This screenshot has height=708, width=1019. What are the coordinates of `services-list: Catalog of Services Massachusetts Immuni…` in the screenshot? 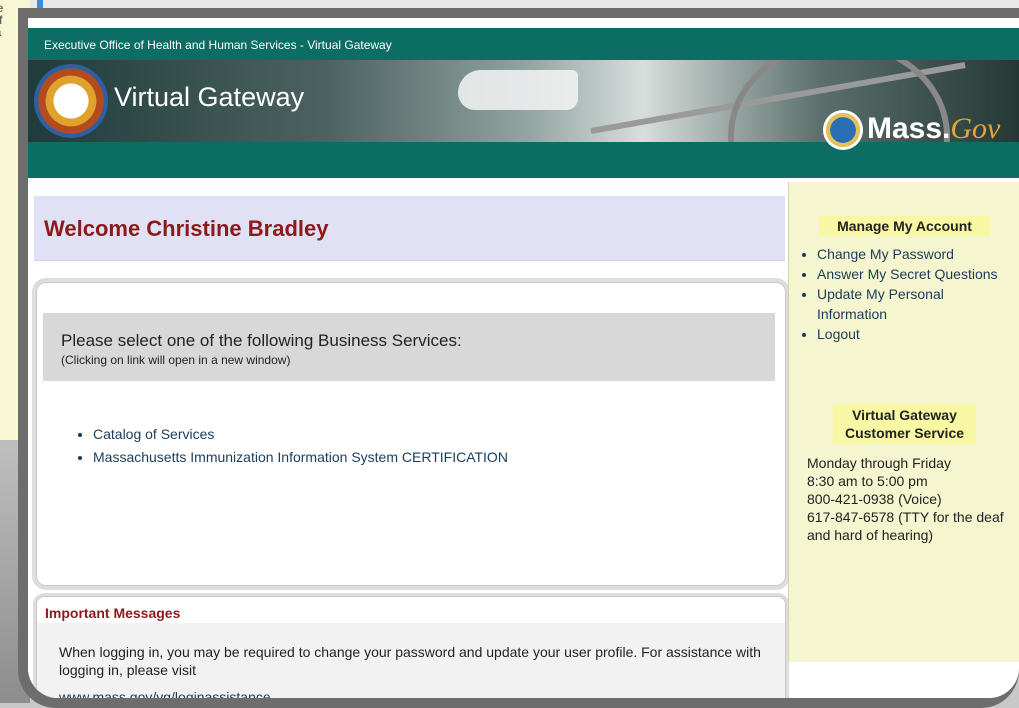 It's located at (291, 446).